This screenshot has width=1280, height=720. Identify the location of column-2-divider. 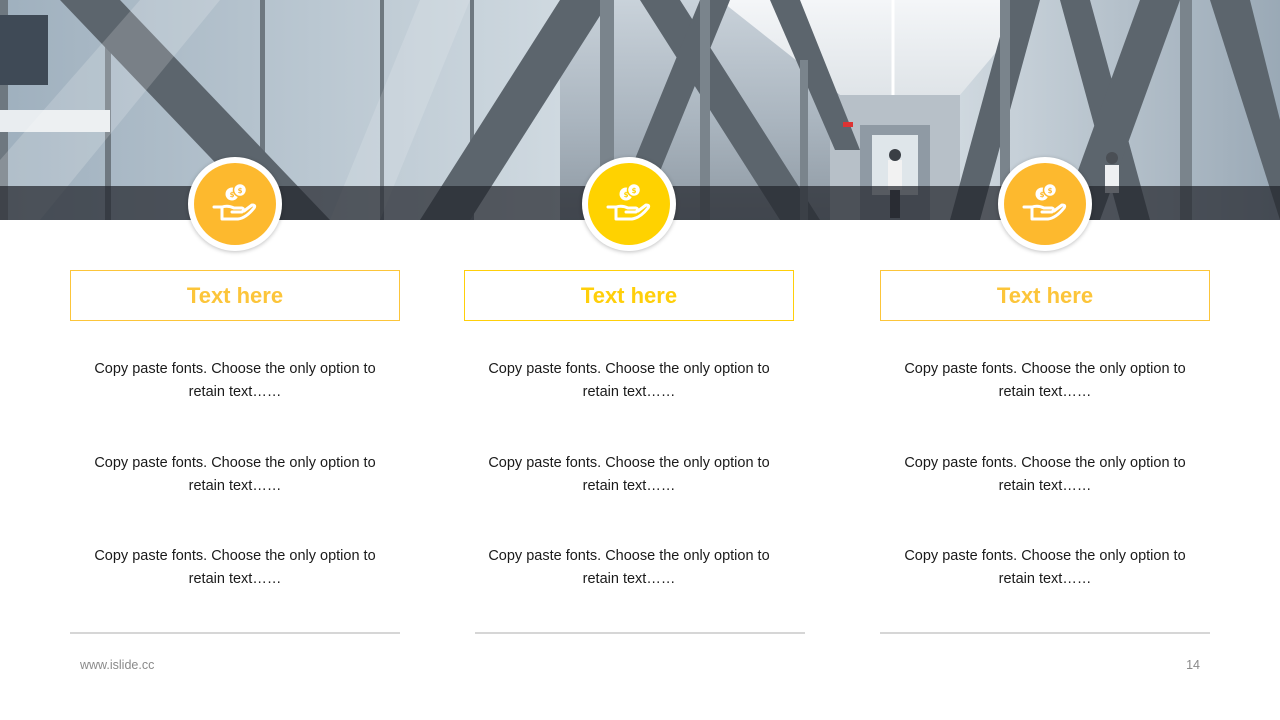
(640, 633).